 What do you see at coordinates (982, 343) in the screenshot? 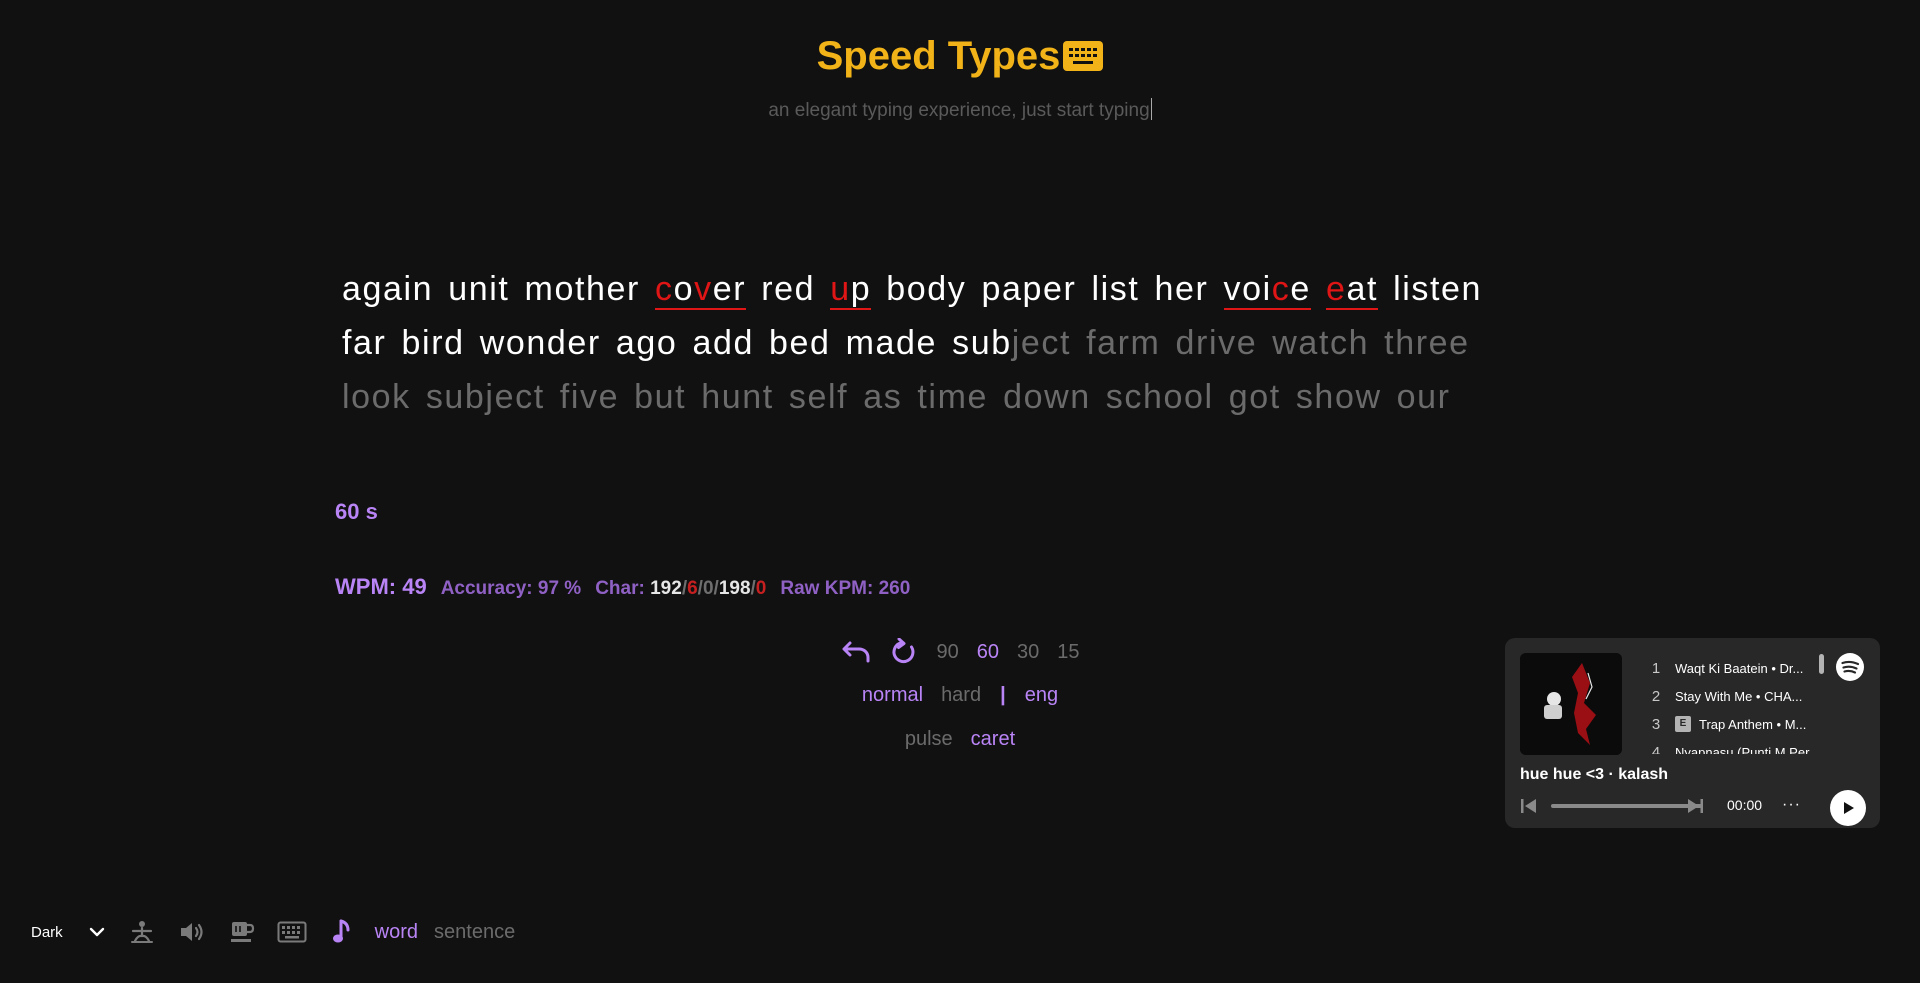
I see `typed-chars: sub` at bounding box center [982, 343].